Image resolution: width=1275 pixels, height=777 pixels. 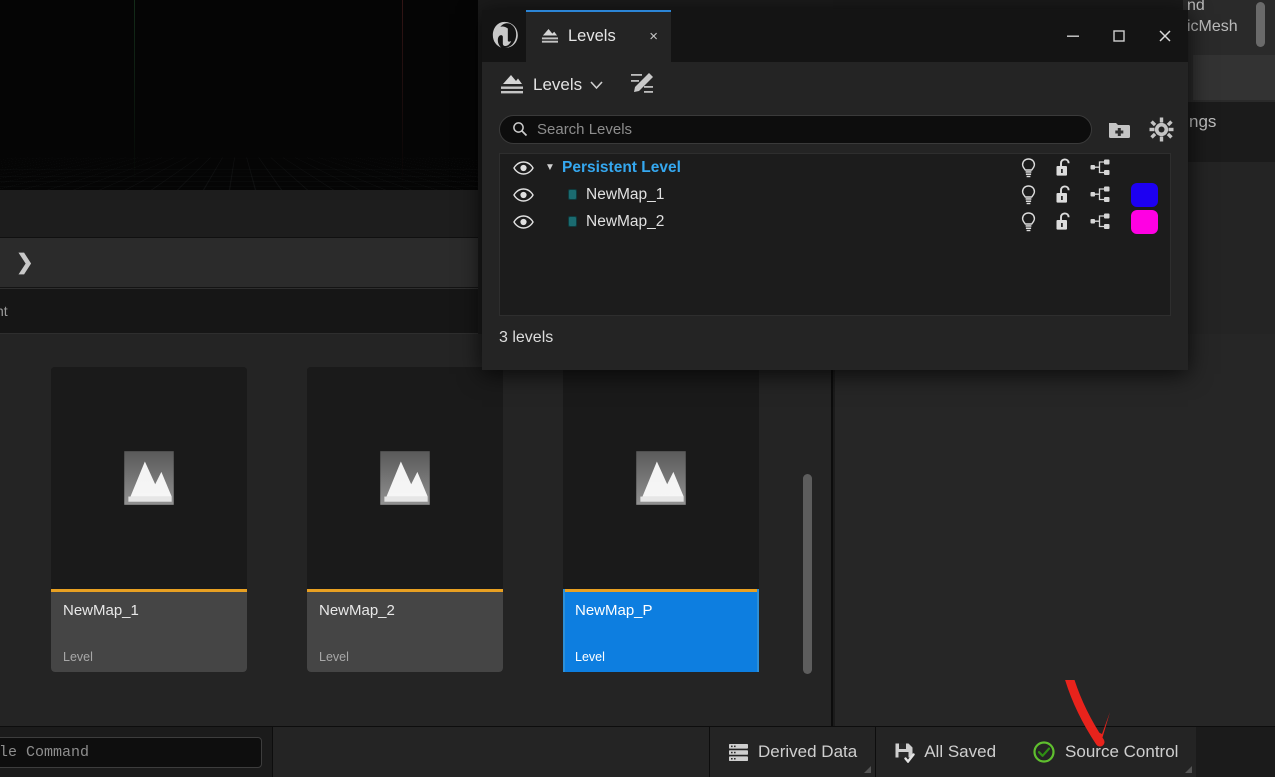 What do you see at coordinates (621, 167) in the screenshot?
I see `level-name: Persistent Level` at bounding box center [621, 167].